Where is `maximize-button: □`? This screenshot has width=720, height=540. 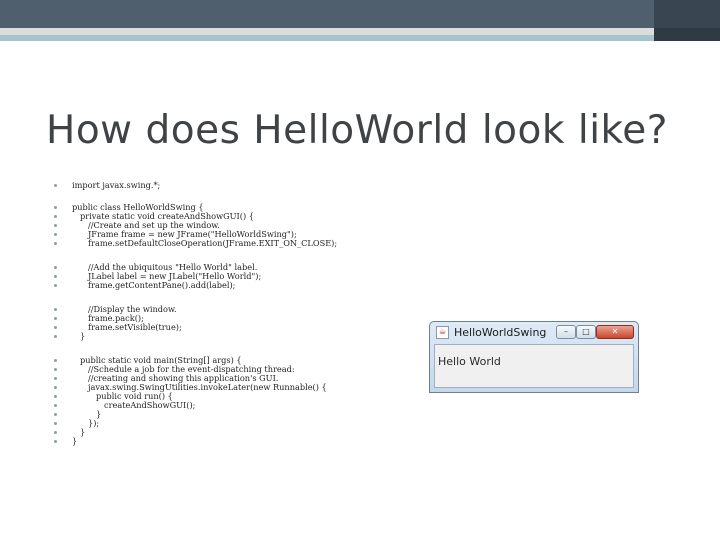
maximize-button: □ is located at coordinates (586, 332).